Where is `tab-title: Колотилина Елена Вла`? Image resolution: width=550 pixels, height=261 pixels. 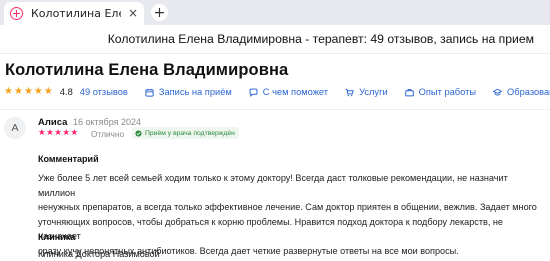
tab-title: Колотилина Елена Вла is located at coordinates (76, 13).